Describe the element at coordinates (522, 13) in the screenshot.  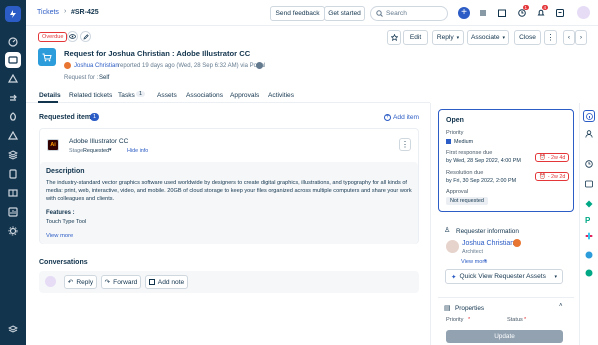
I see `recent-icon` at that location.